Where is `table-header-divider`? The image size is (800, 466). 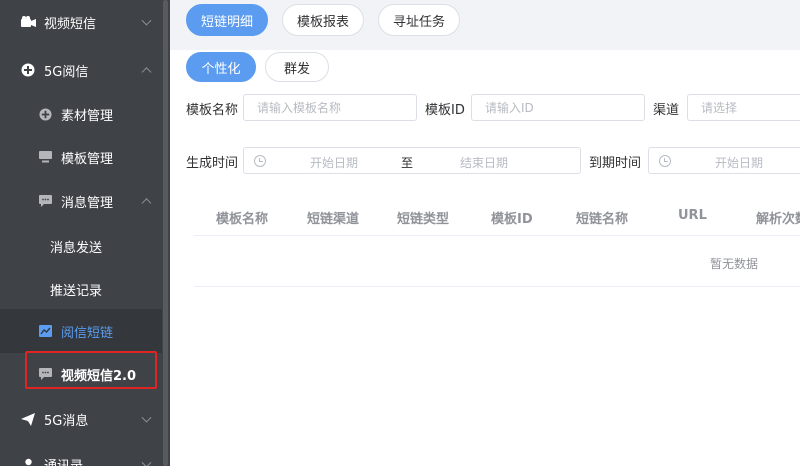
table-header-divider is located at coordinates (497, 235).